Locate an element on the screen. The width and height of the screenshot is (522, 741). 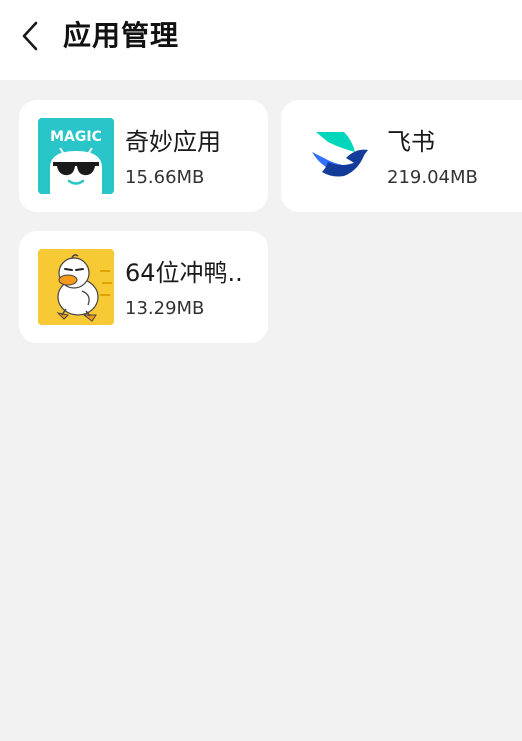
app-card-magic: MAGIC 奇妙应用 15.66MB is located at coordinates (143, 156).